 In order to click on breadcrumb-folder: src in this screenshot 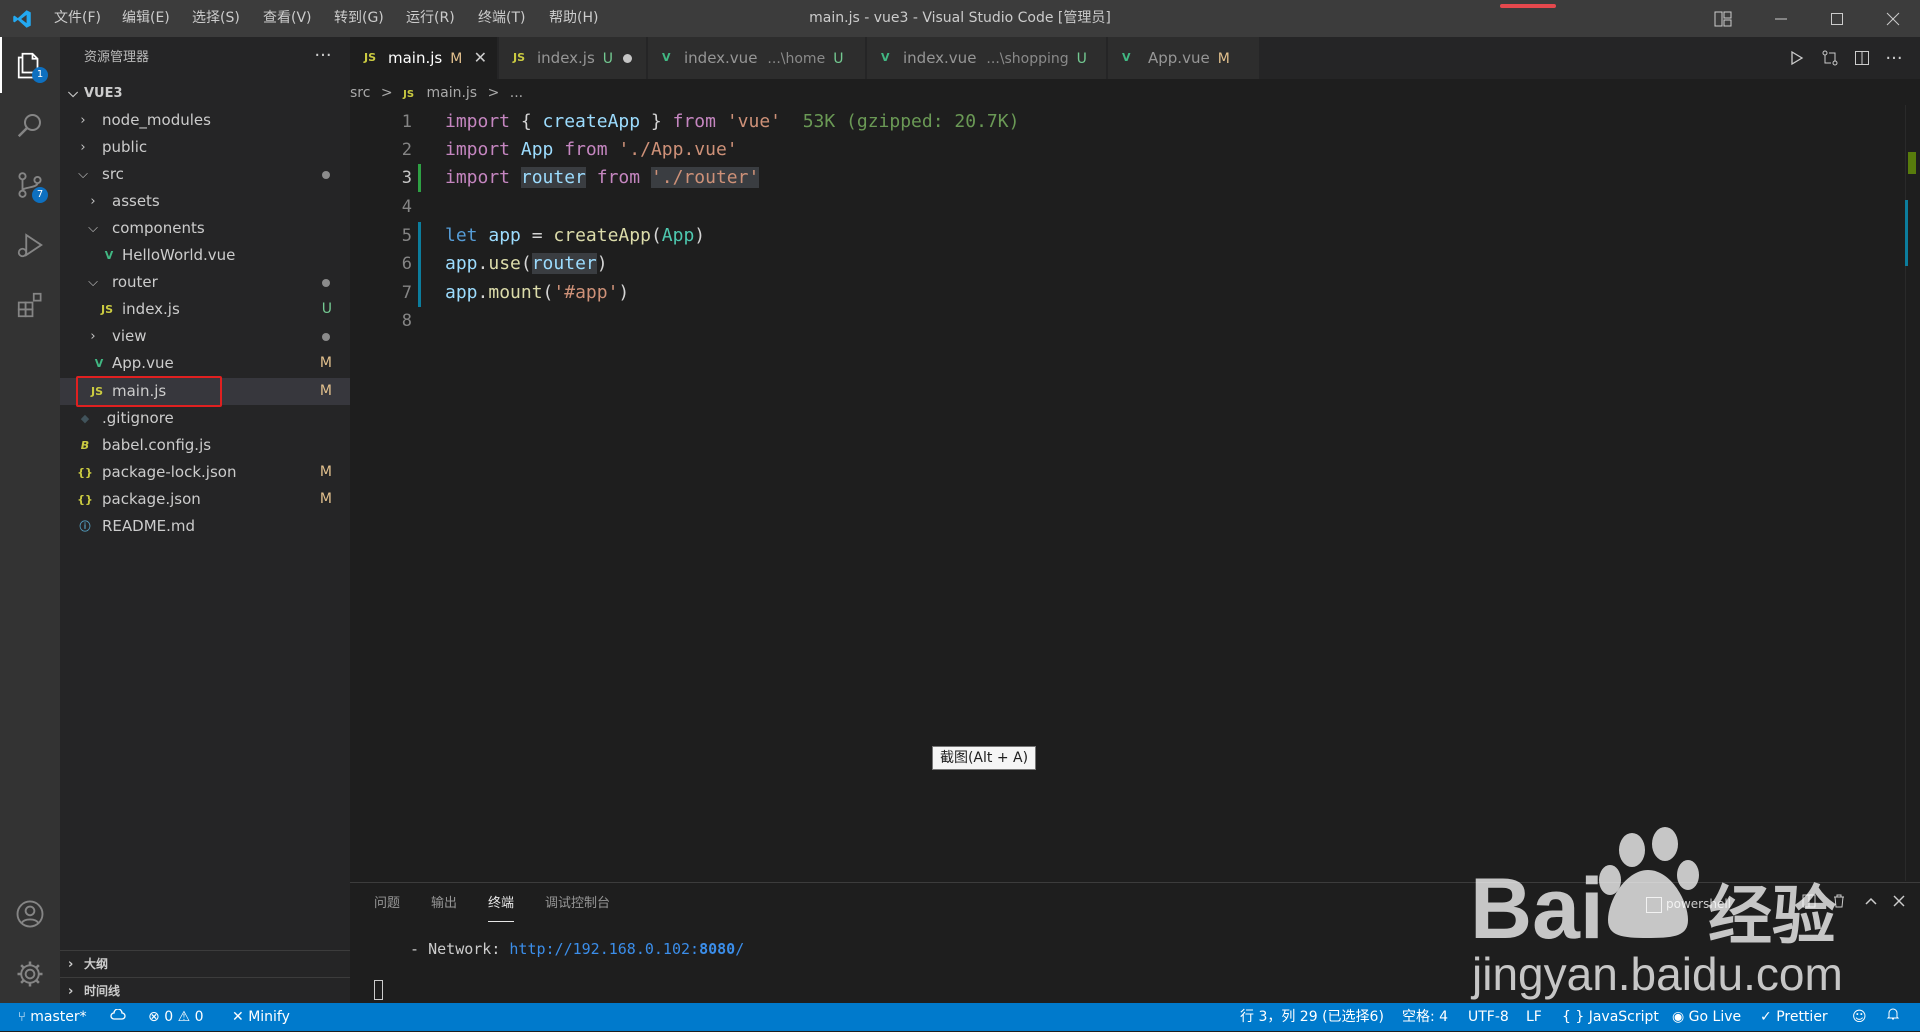, I will do `click(360, 93)`.